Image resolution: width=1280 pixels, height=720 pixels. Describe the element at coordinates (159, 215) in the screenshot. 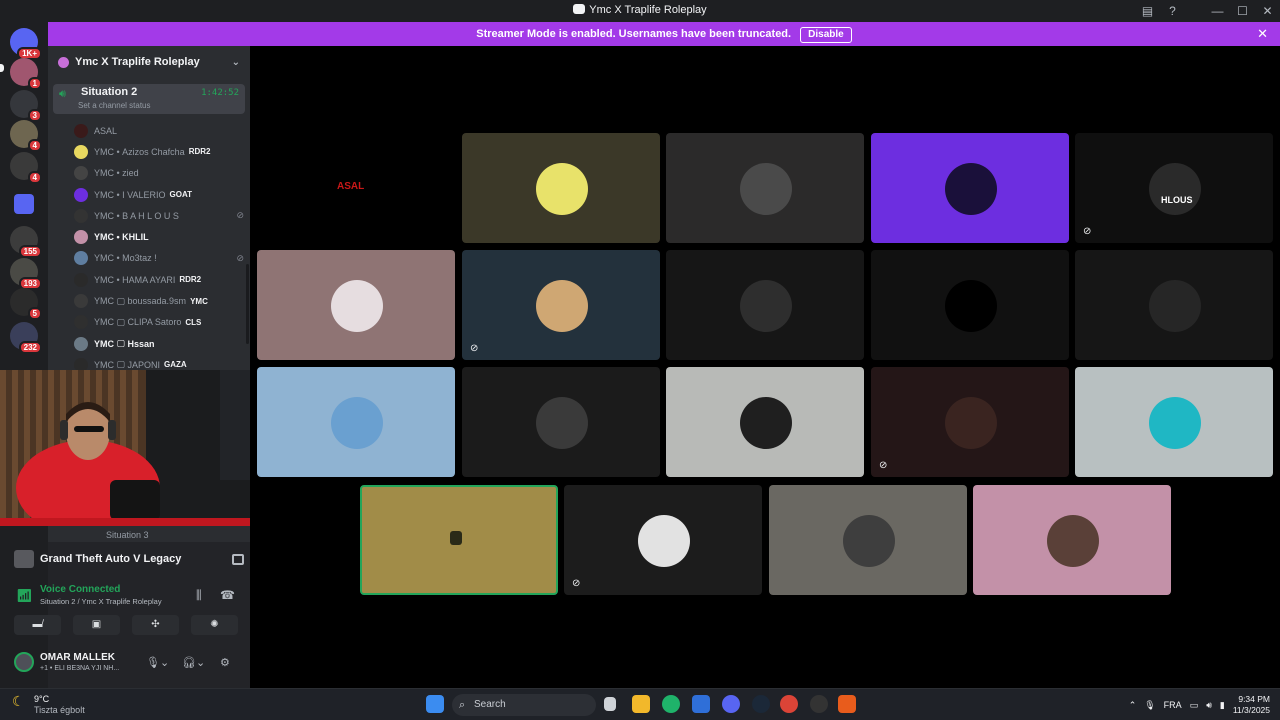

I see `voice-member: YMC • B A H L O U S ⊘` at that location.